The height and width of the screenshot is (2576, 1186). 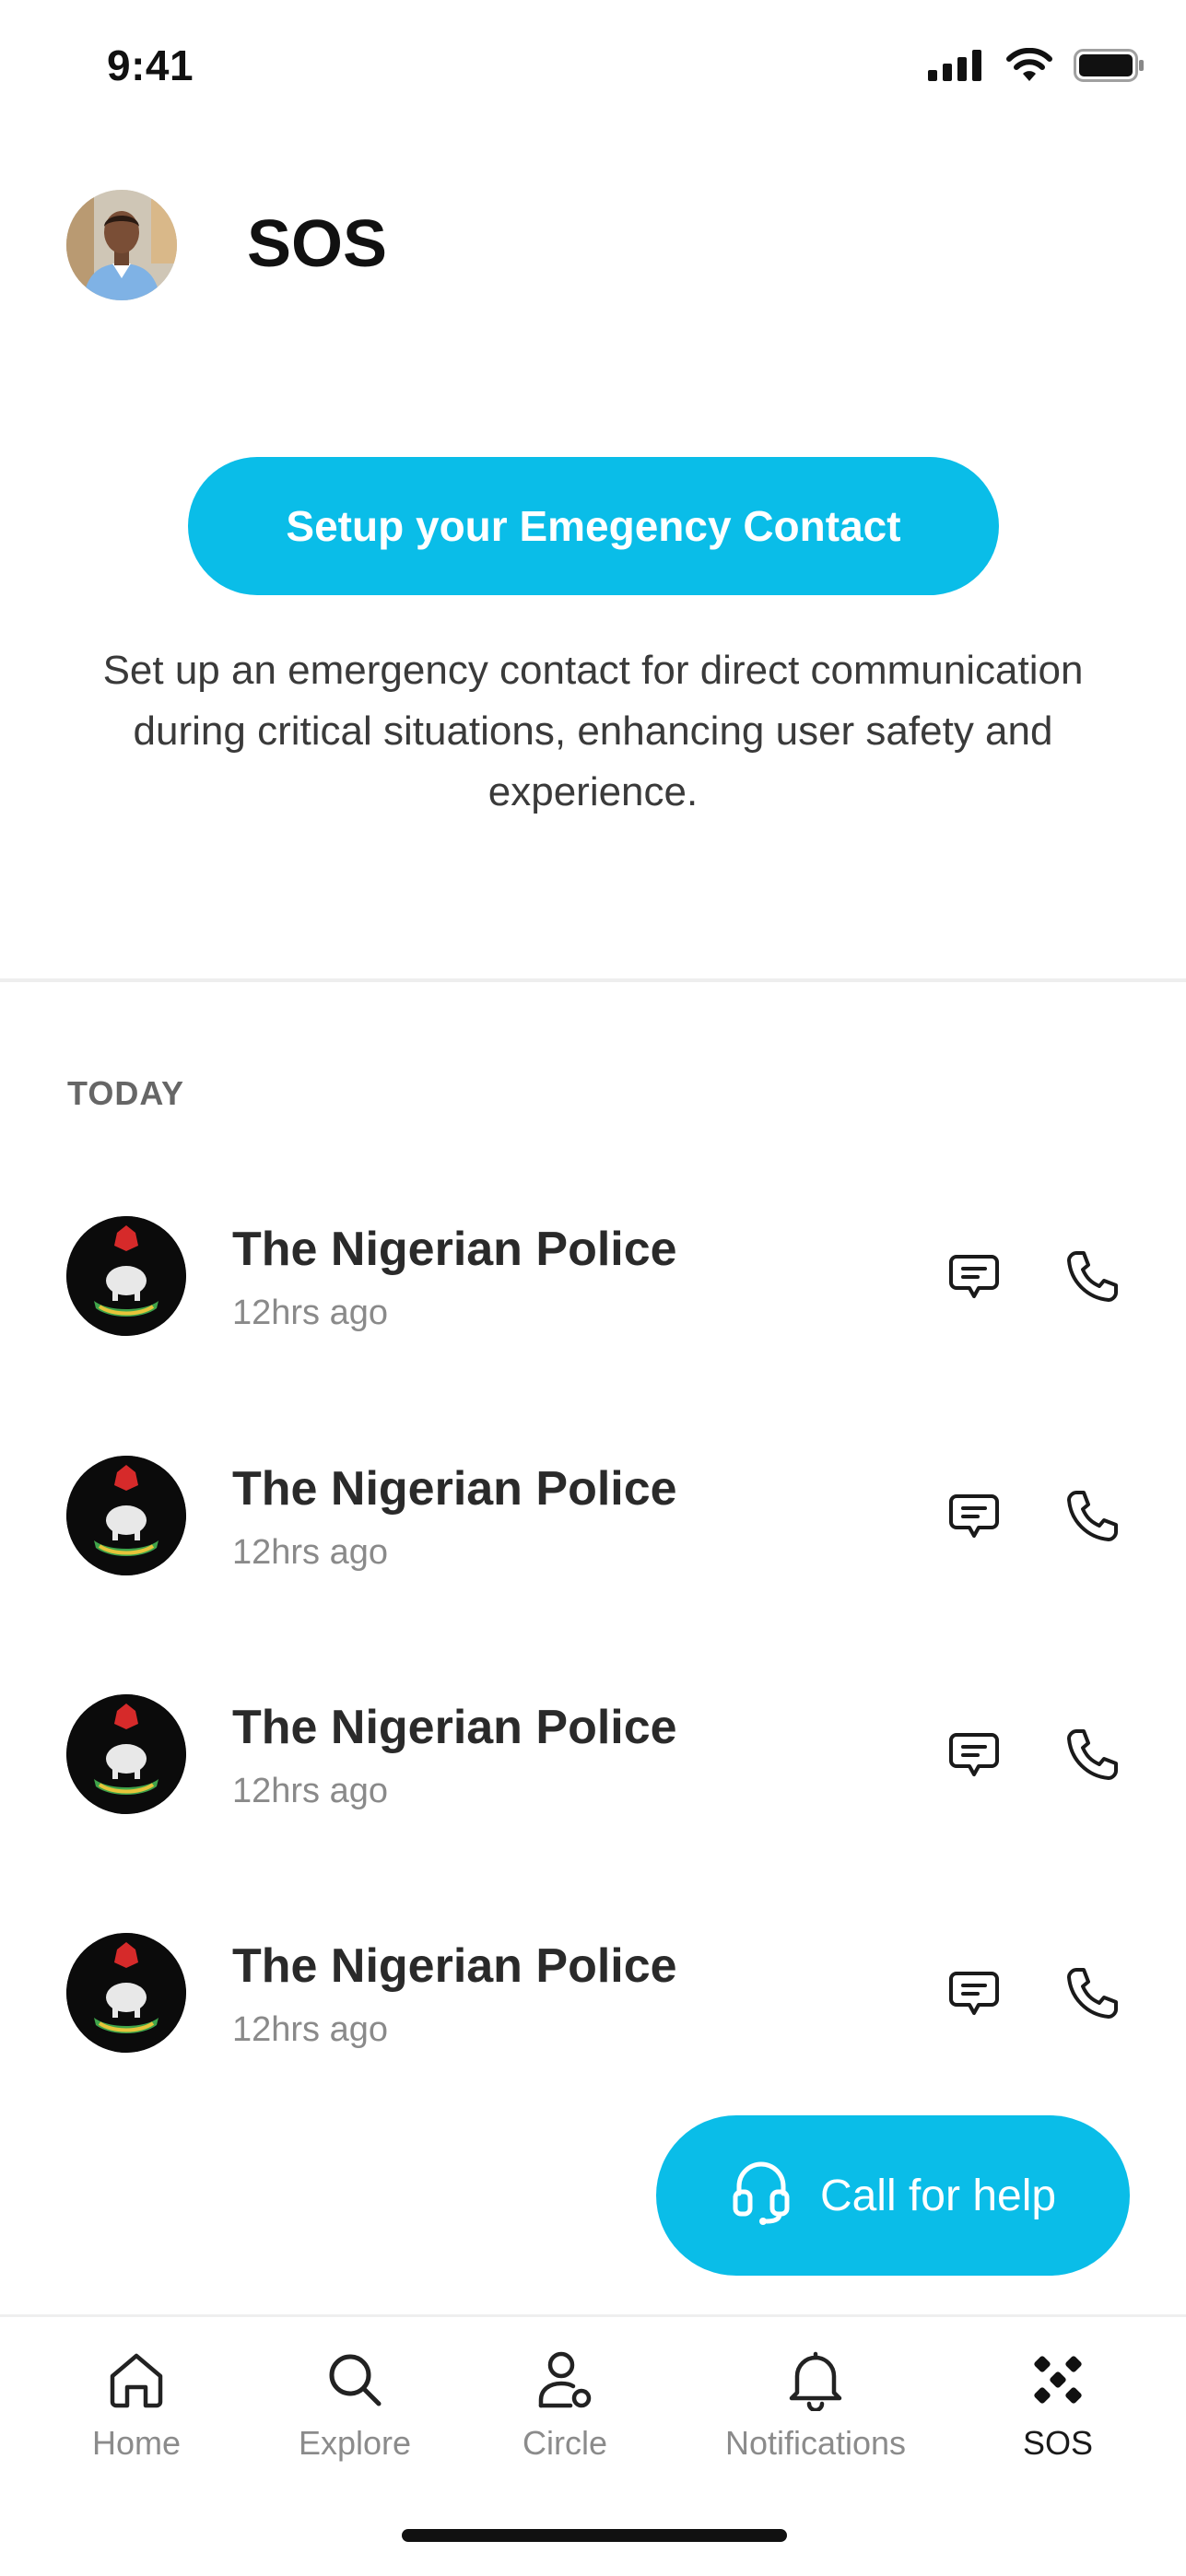 I want to click on header: SOS, so click(x=593, y=244).